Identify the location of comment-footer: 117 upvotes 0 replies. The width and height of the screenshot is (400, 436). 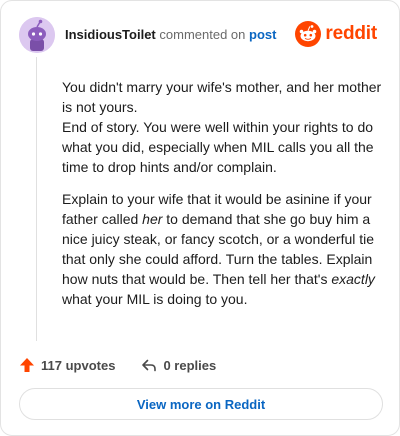
(117, 365).